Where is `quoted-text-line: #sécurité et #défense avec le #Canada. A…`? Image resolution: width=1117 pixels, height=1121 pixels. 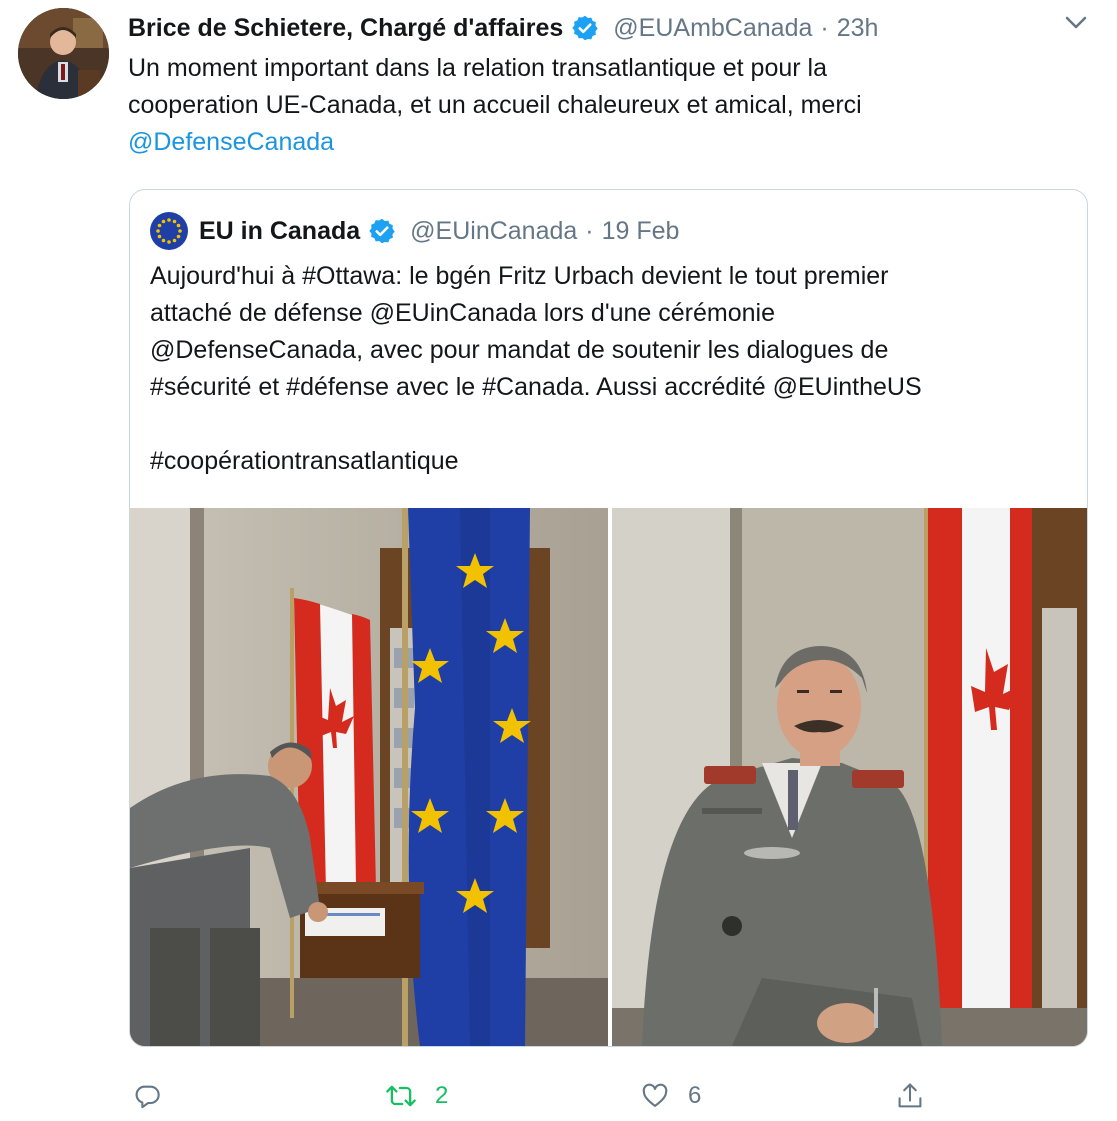
quoted-text-line: #sécurité et #défense avec le #Canada. A… is located at coordinates (536, 387).